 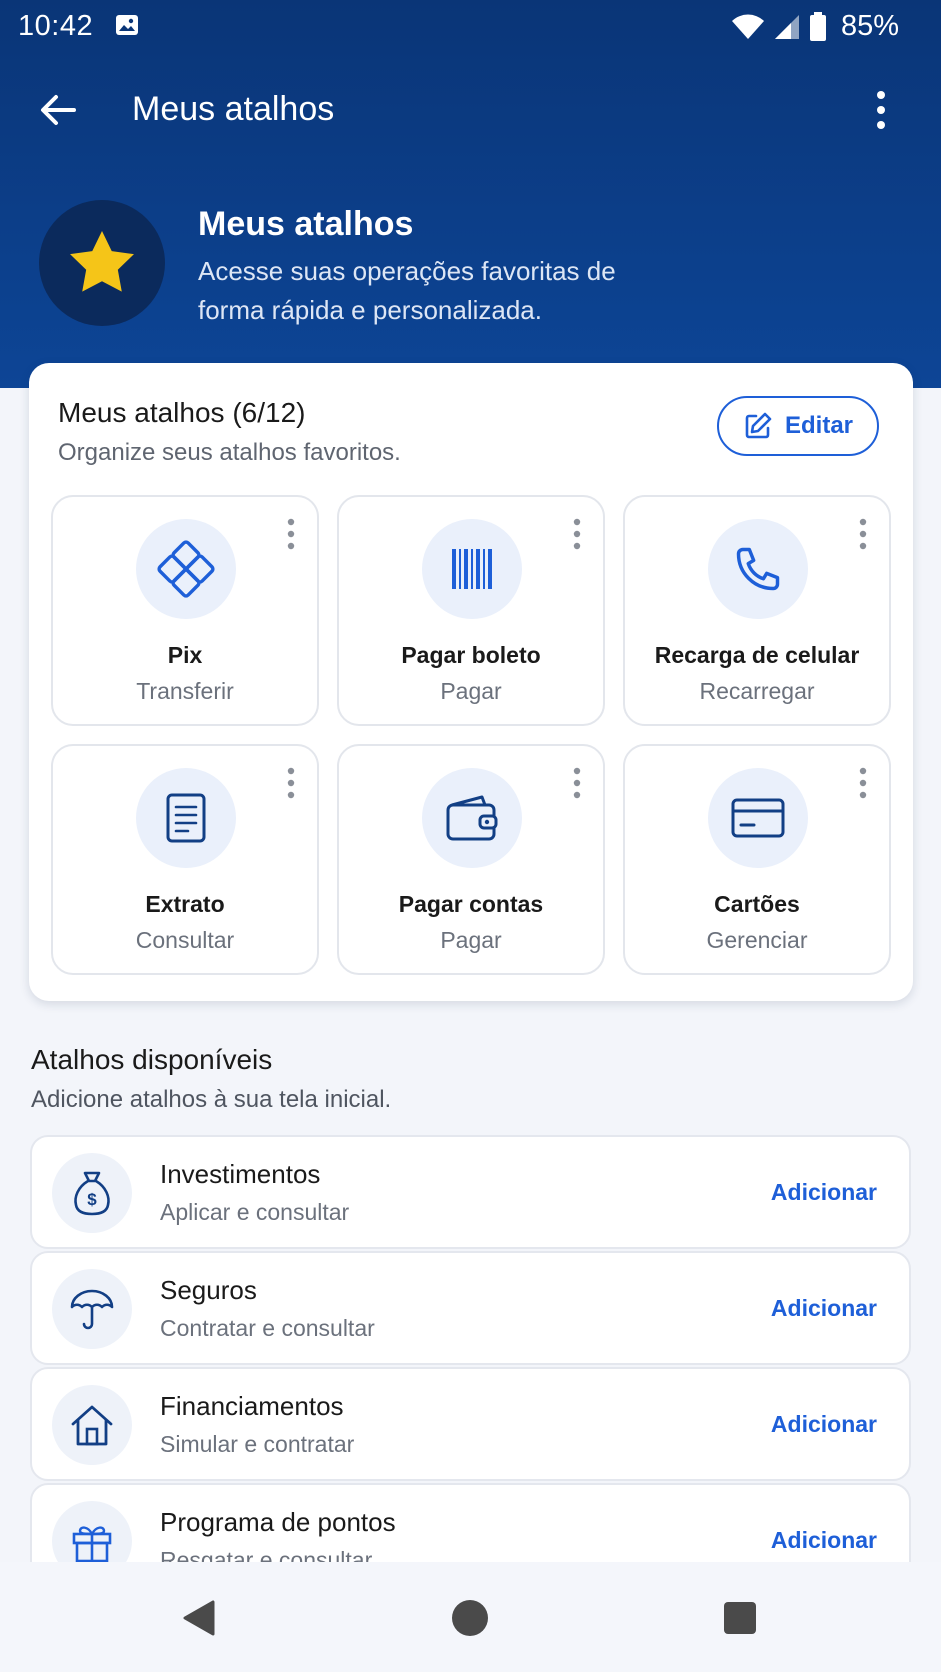 I want to click on list-item-subtitle: Resgatar e consultar, so click(x=266, y=1554).